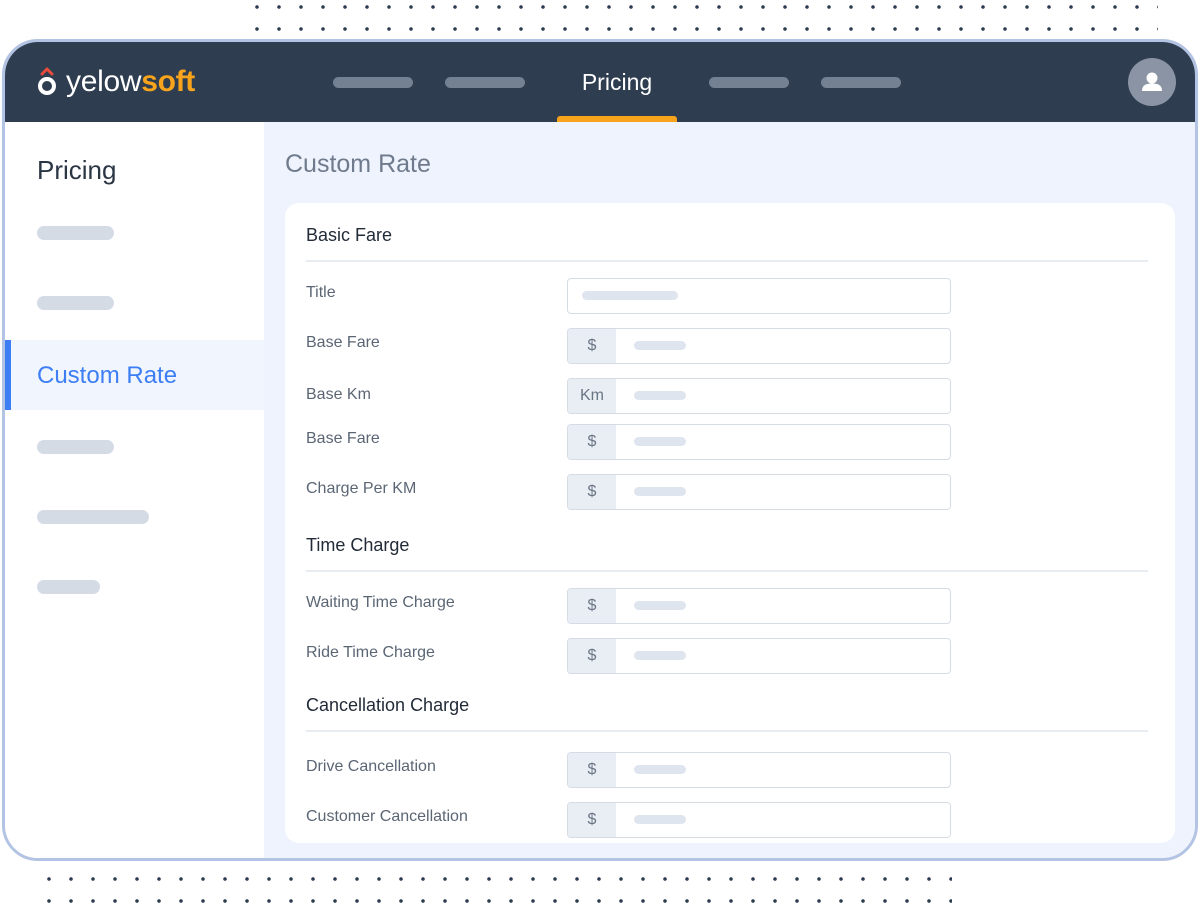 The height and width of the screenshot is (904, 1200). What do you see at coordinates (371, 766) in the screenshot?
I see `field-label-drive-cancellation: Drive Cancellation` at bounding box center [371, 766].